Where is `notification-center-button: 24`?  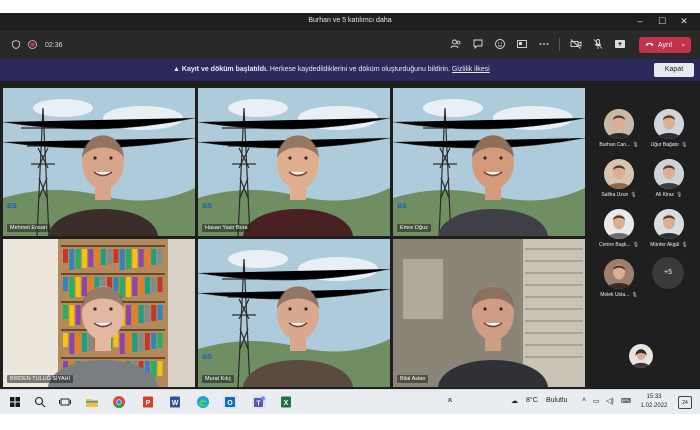 notification-center-button: 24 is located at coordinates (685, 402).